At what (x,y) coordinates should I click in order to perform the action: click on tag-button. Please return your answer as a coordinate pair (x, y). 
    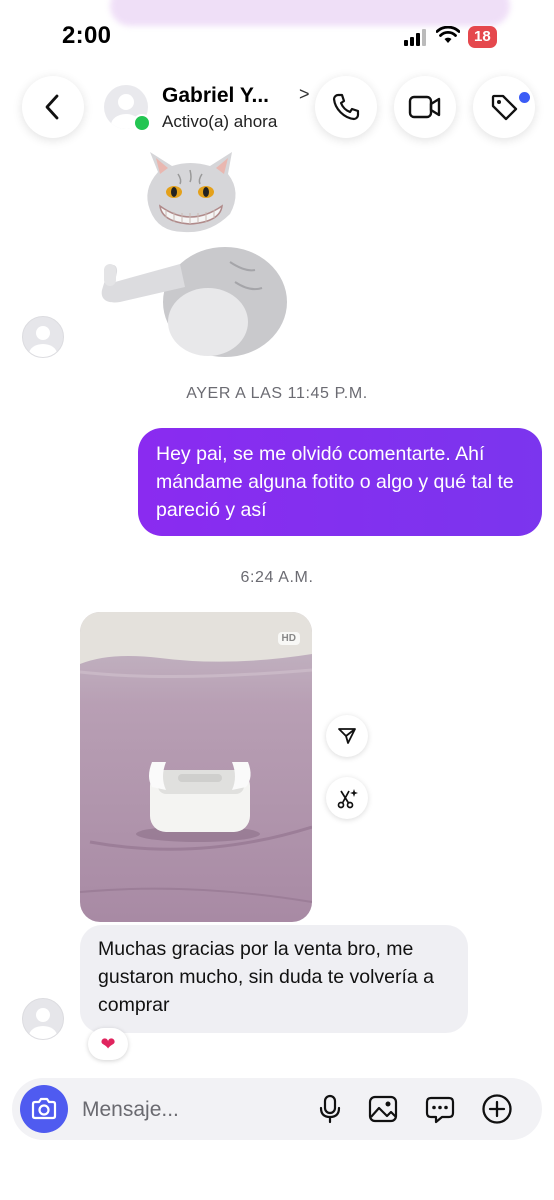
    Looking at the image, I should click on (504, 107).